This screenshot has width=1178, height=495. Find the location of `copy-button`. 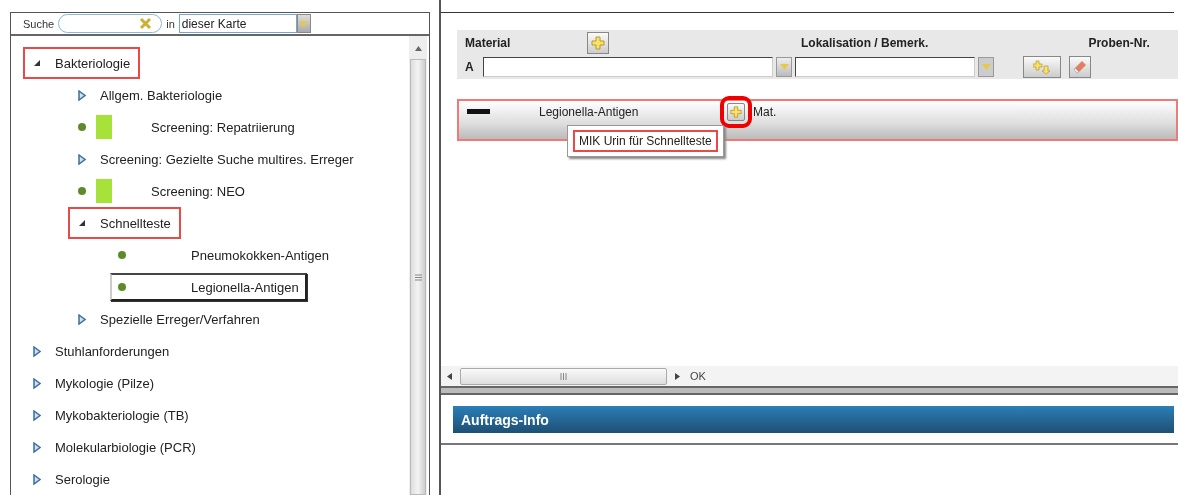

copy-button is located at coordinates (1042, 67).